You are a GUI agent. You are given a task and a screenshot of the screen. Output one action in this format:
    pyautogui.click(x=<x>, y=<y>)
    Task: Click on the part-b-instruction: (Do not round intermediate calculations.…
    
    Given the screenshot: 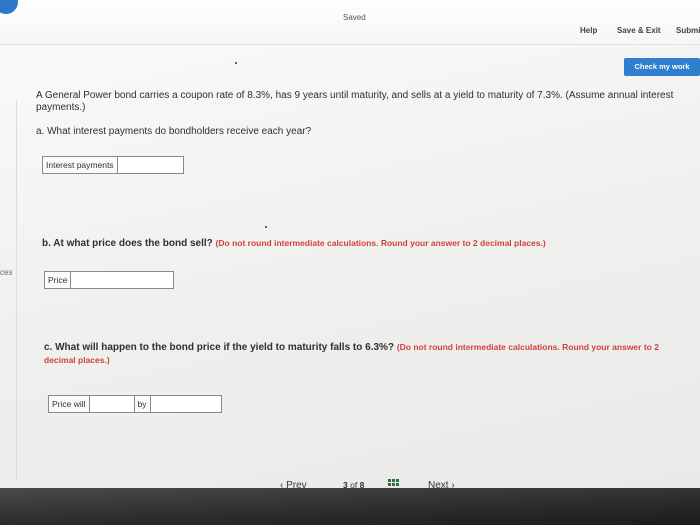 What is the action you would take?
    pyautogui.click(x=380, y=243)
    